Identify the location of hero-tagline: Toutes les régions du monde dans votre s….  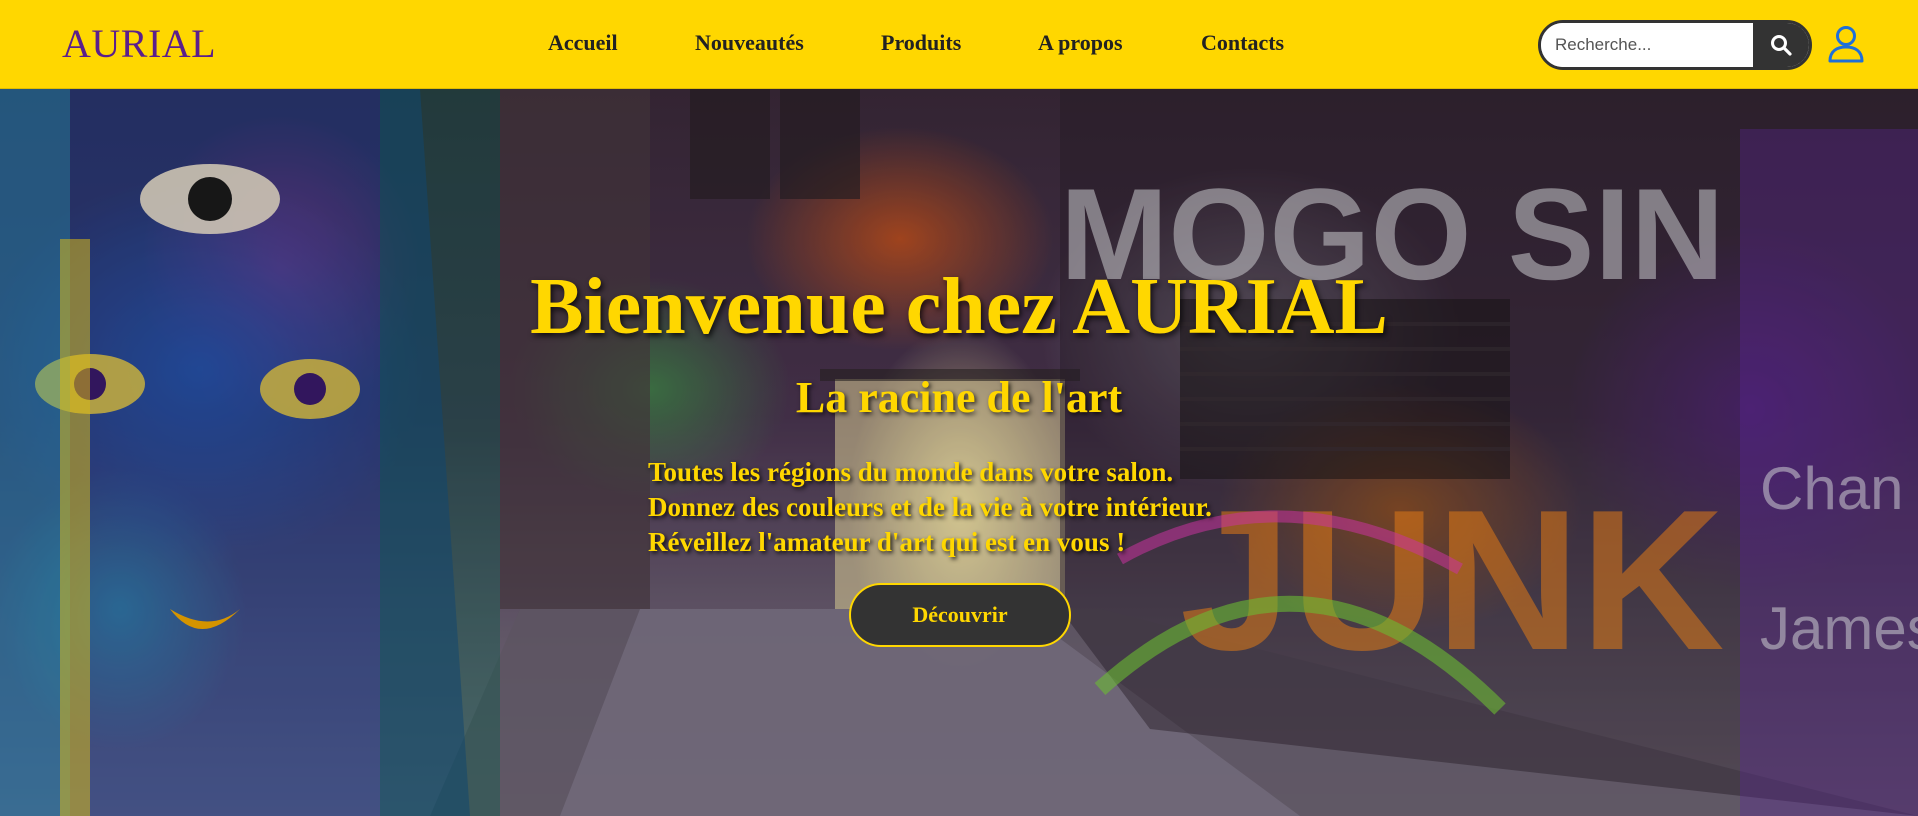
(911, 472).